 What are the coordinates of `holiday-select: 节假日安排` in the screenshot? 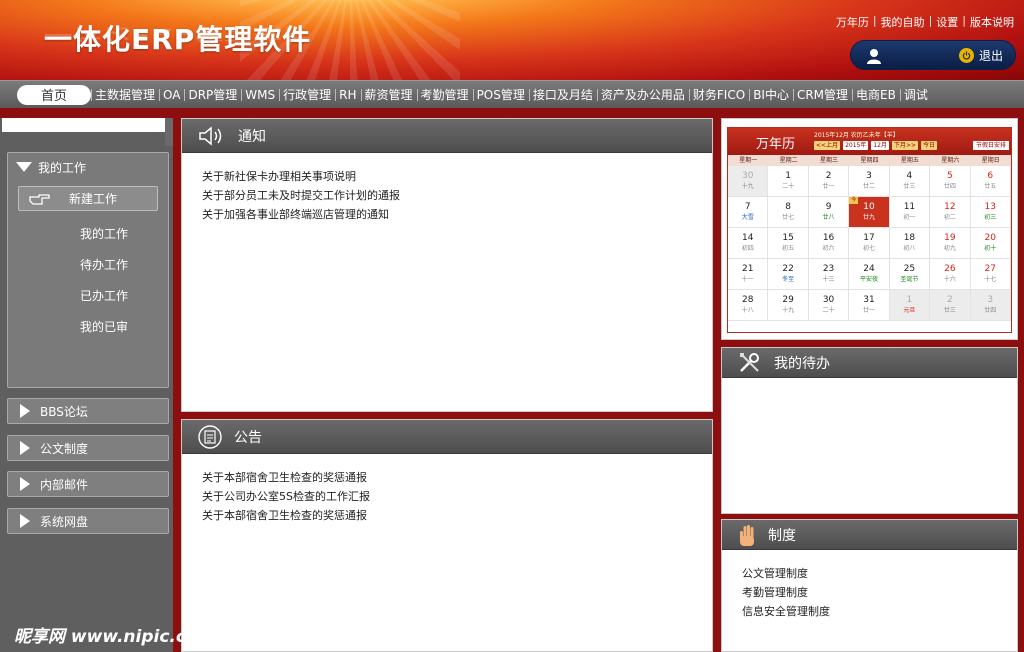 It's located at (990, 145).